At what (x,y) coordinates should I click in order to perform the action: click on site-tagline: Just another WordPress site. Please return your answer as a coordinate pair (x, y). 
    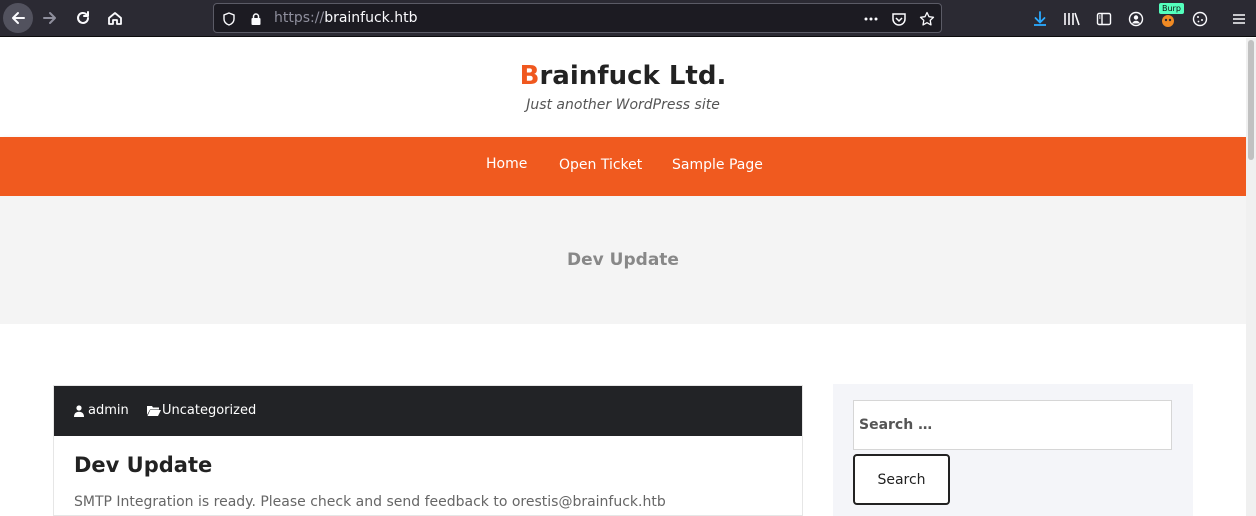
    Looking at the image, I should click on (623, 105).